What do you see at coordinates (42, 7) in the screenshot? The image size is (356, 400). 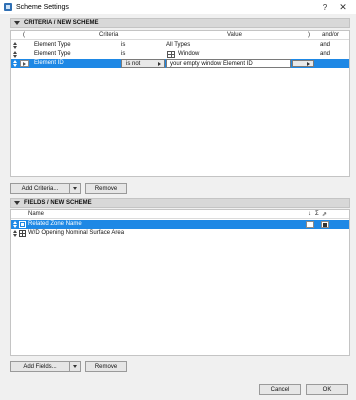 I see `window-title: Scheme Settings` at bounding box center [42, 7].